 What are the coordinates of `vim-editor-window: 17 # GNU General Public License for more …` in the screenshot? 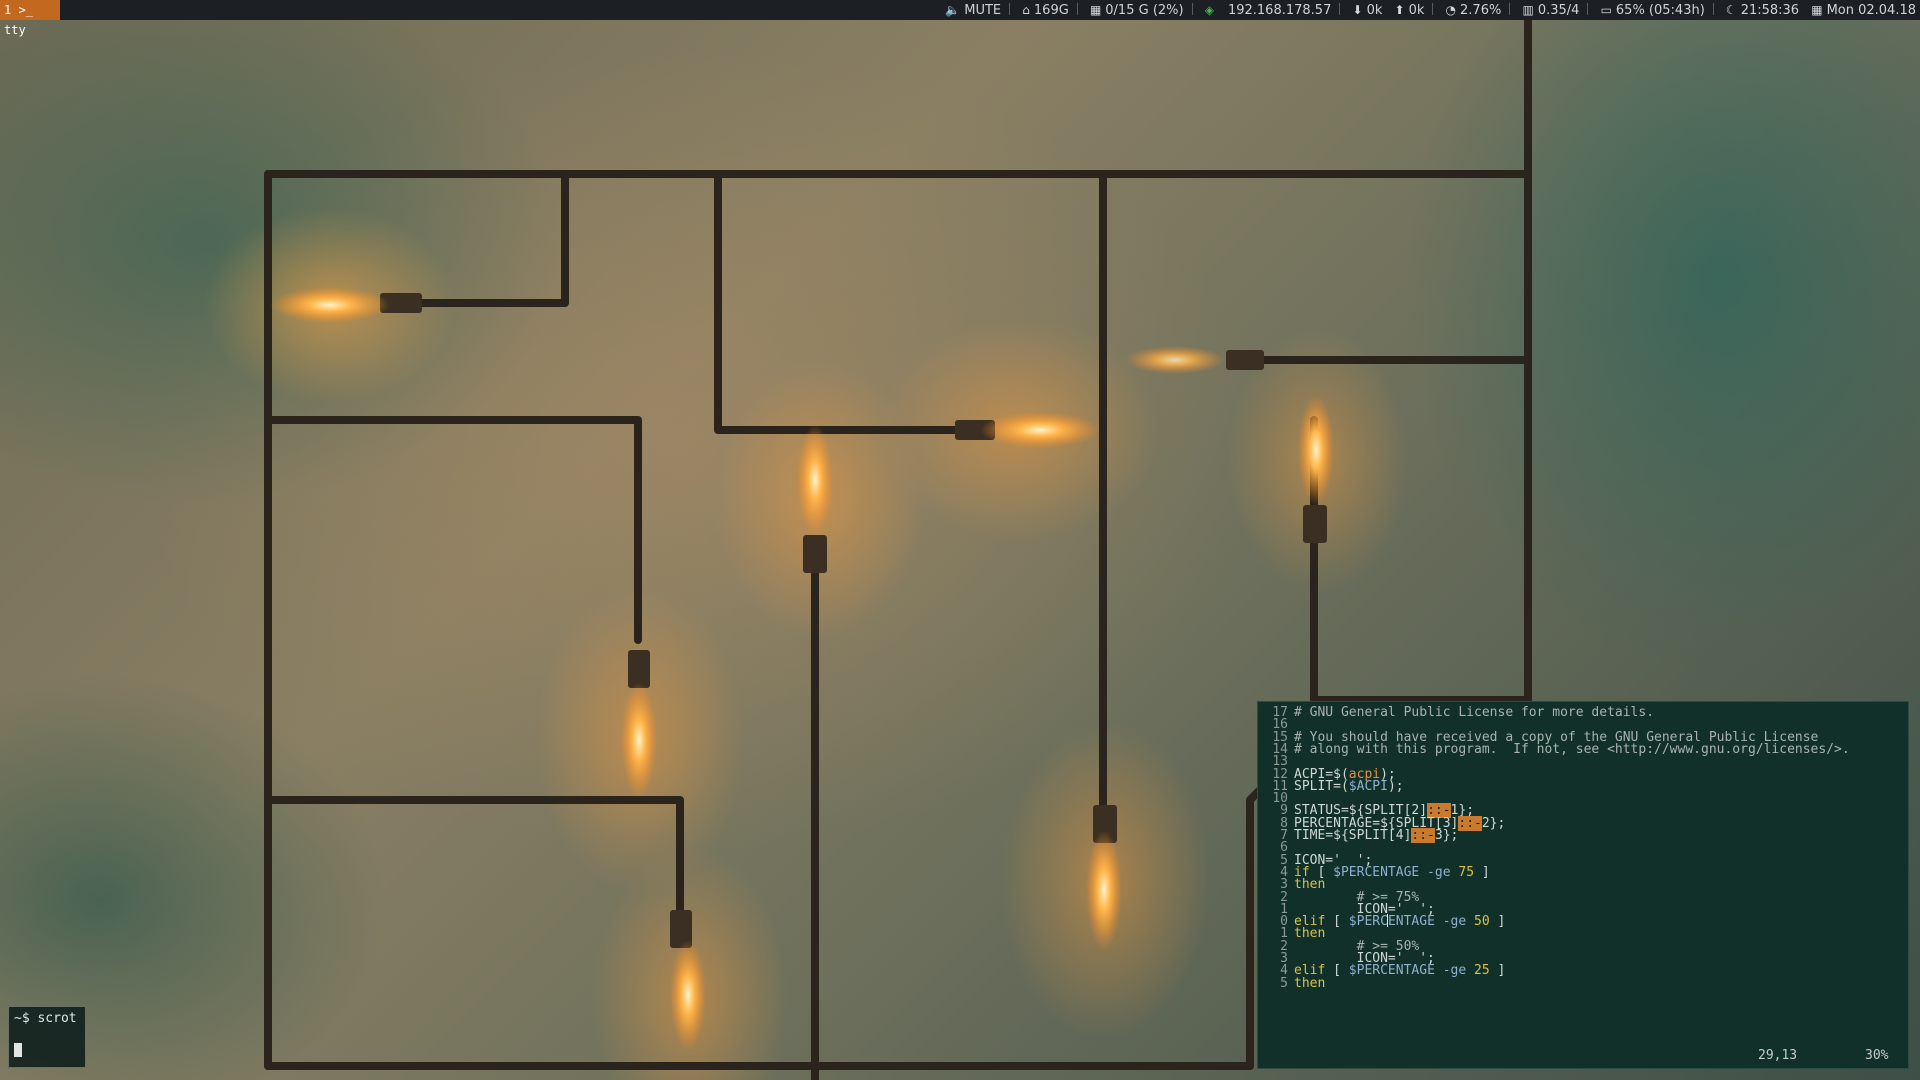 It's located at (1583, 885).